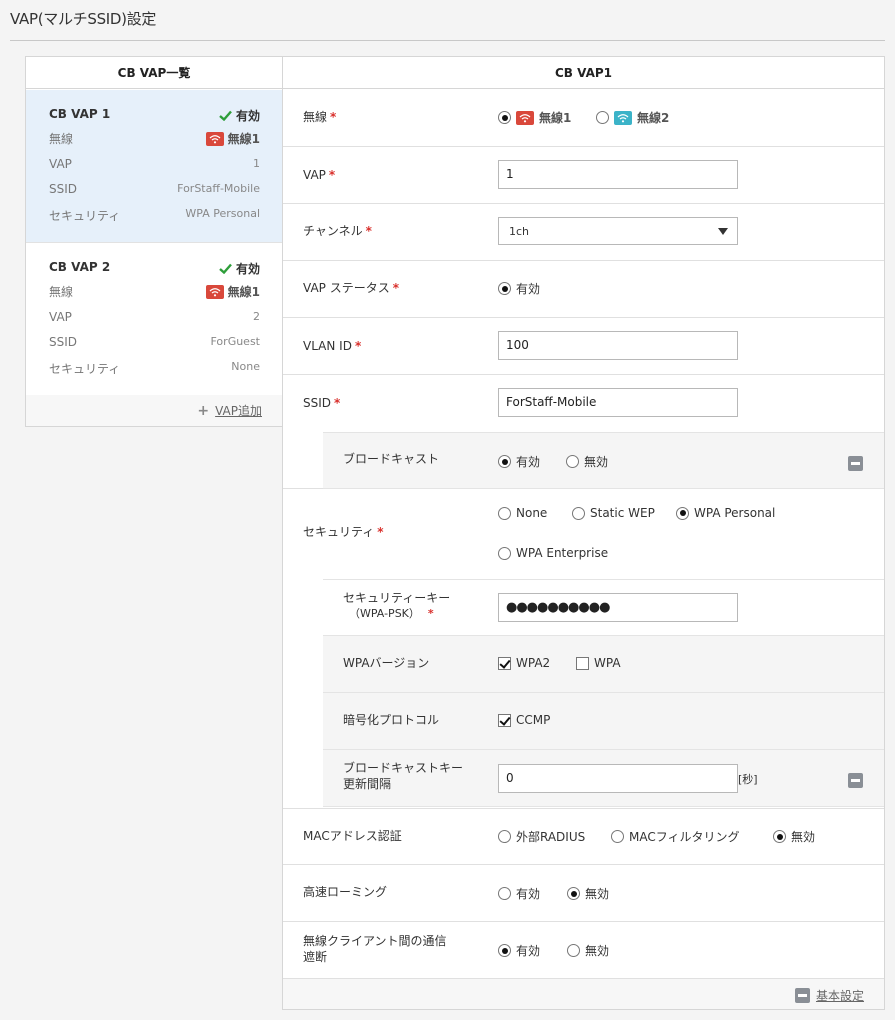 This screenshot has width=895, height=1020. I want to click on plus-icon: +, so click(203, 410).